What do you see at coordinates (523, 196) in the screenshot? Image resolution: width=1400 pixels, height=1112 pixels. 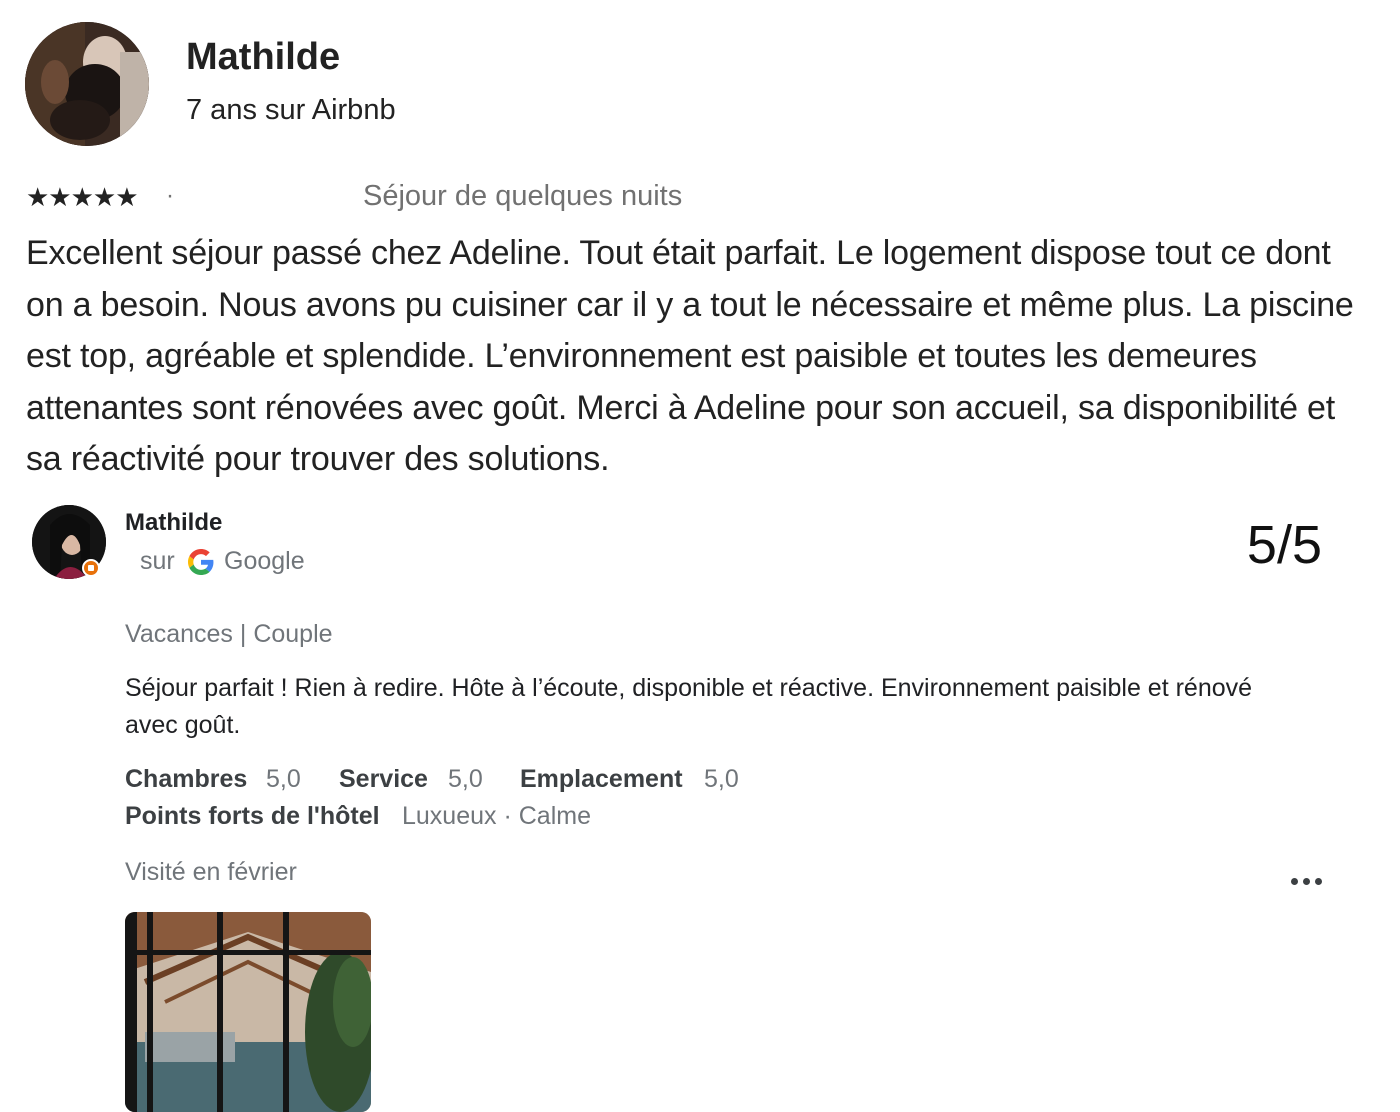 I see `stay-length: Séjour de quelques nuits` at bounding box center [523, 196].